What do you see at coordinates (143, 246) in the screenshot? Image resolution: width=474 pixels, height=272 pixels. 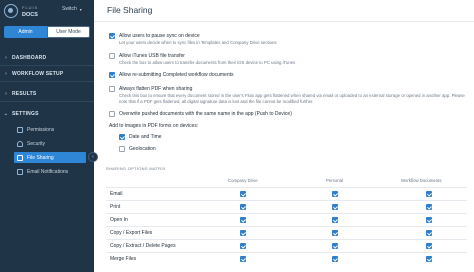 I see `matrix-row-label: Copy / Extract / Delete Pages` at bounding box center [143, 246].